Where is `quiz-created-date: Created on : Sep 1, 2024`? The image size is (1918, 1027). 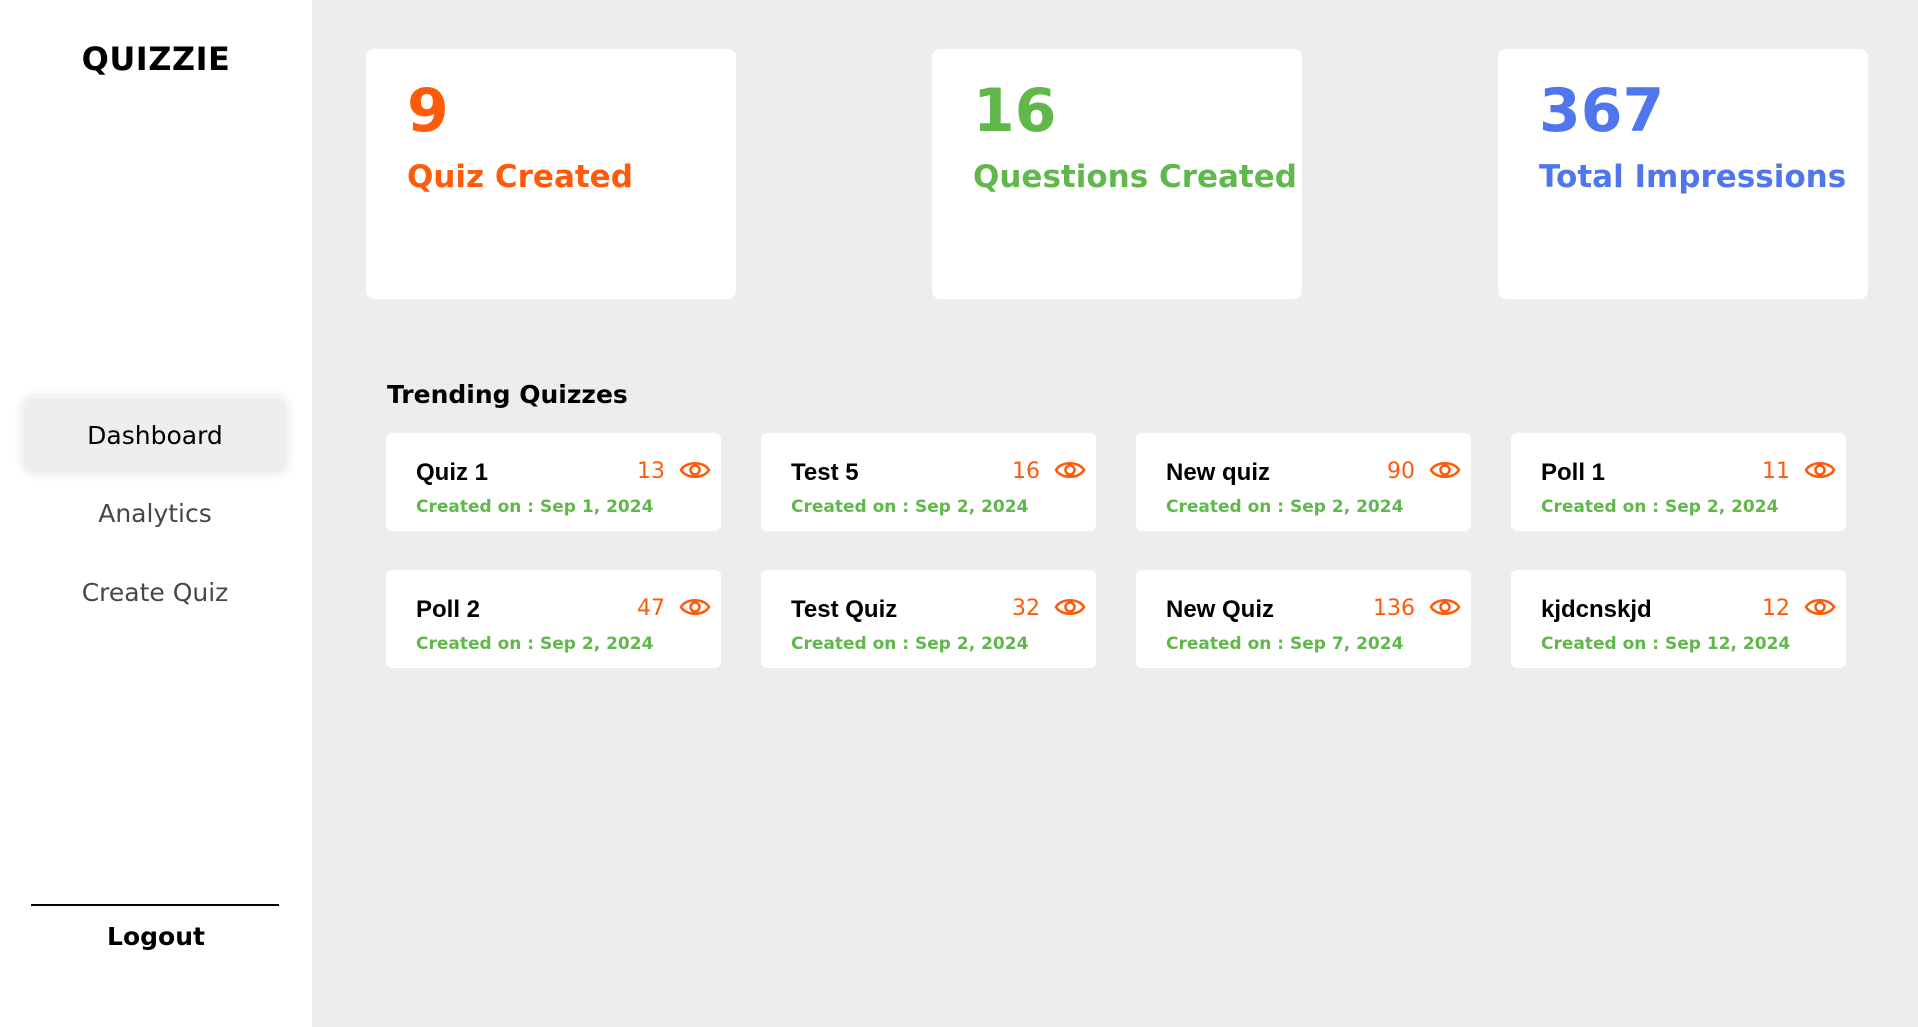
quiz-created-date: Created on : Sep 1, 2024 is located at coordinates (535, 507).